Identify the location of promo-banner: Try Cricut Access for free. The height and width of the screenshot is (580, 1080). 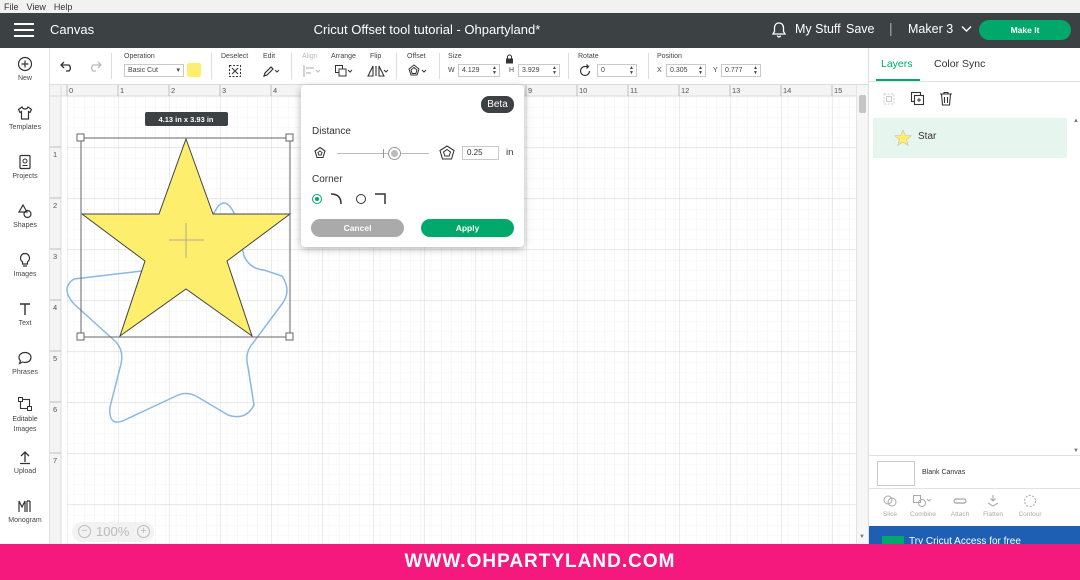
(974, 535).